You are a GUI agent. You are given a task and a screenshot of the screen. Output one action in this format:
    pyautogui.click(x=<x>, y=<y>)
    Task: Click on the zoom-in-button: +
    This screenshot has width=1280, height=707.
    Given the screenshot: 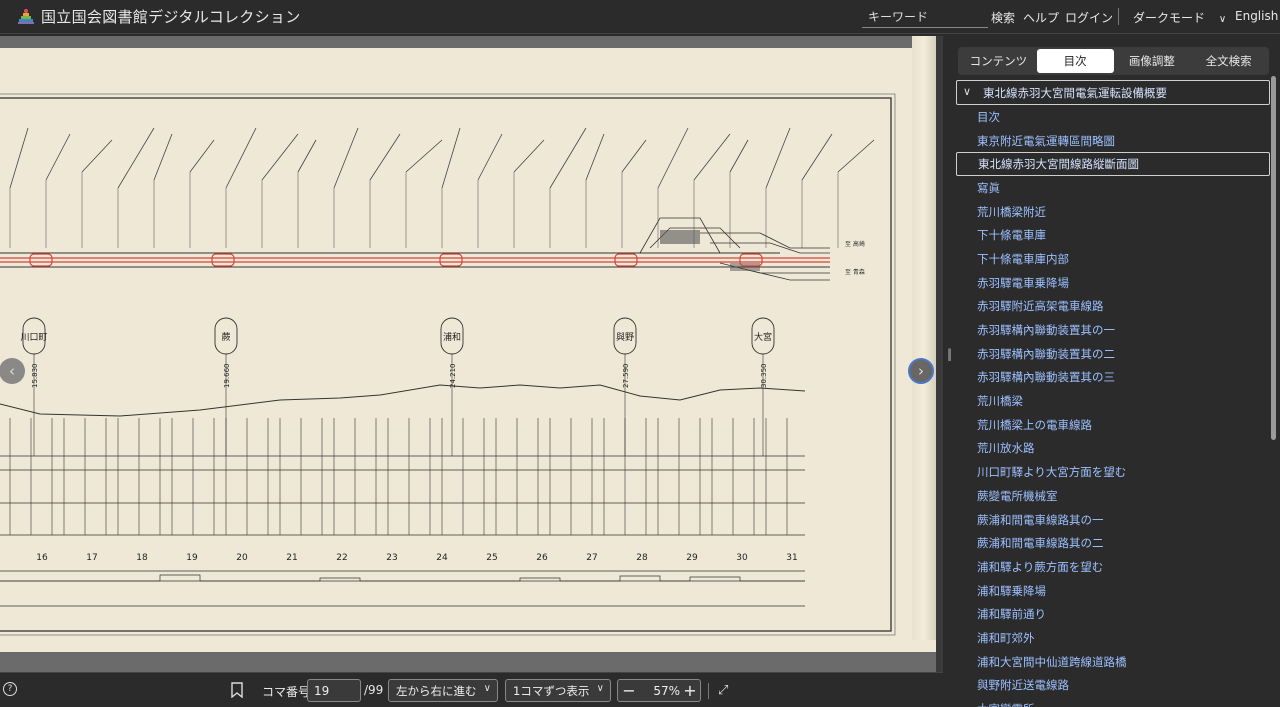 What is the action you would take?
    pyautogui.click(x=690, y=690)
    